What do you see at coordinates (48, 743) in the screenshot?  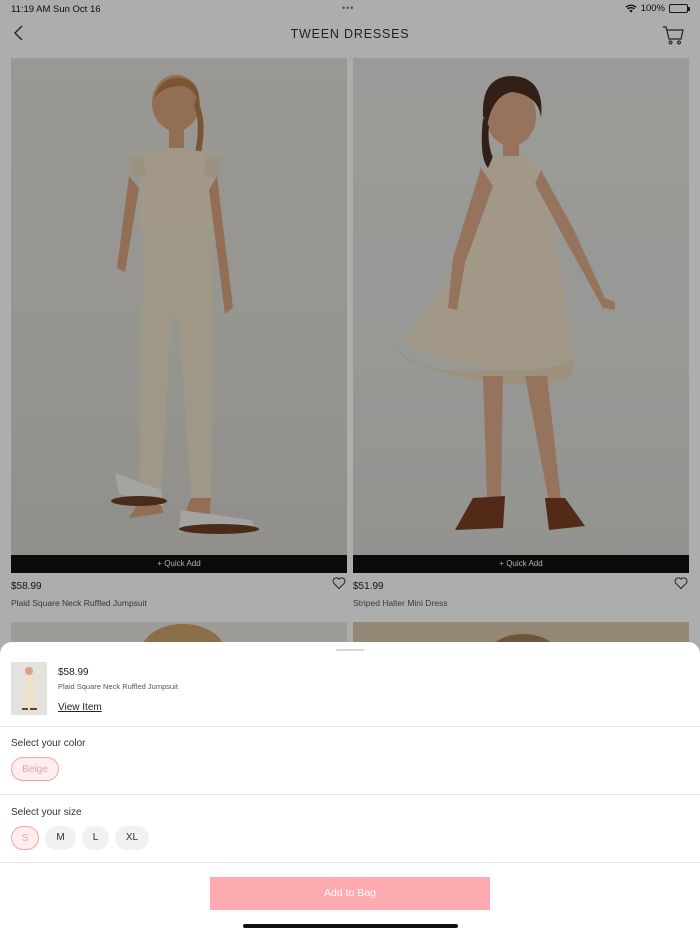 I see `color-label: Select your color` at bounding box center [48, 743].